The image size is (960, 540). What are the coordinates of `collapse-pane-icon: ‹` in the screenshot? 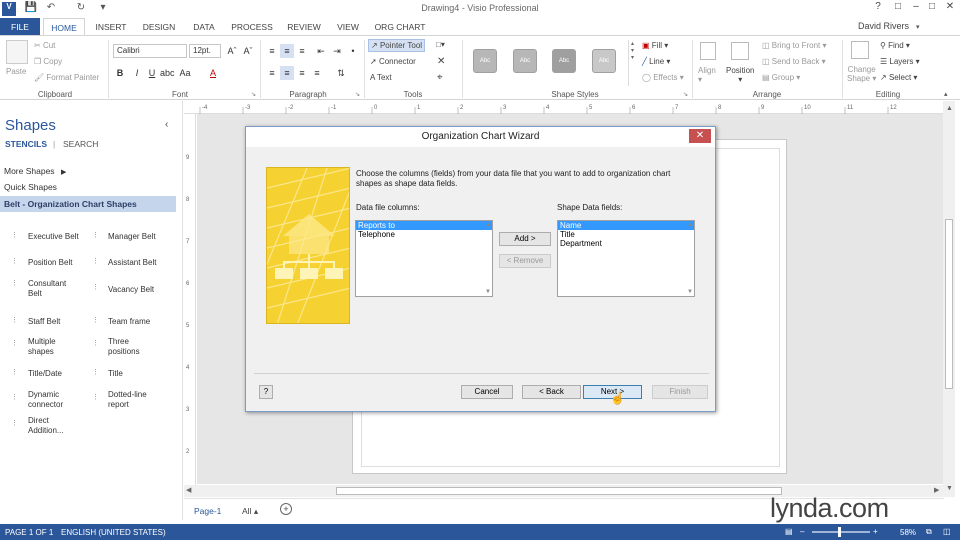 It's located at (166, 124).